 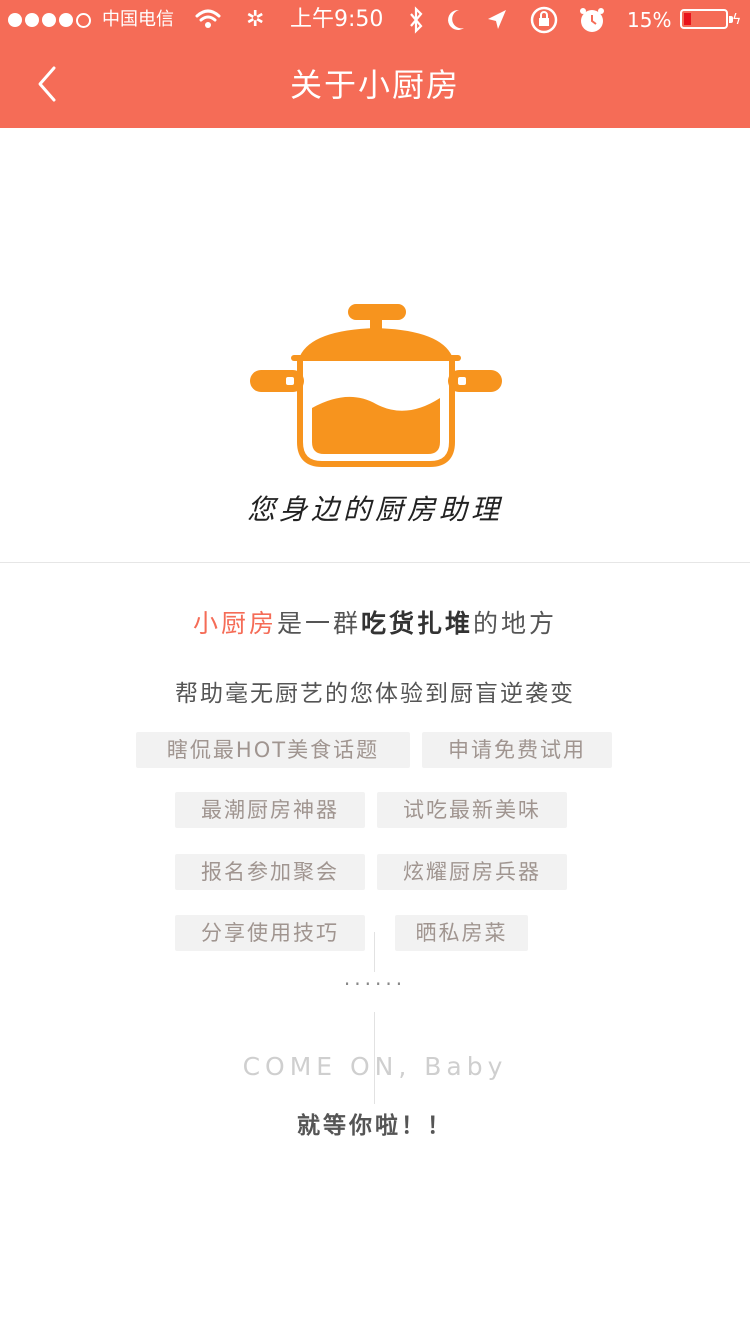 What do you see at coordinates (375, 562) in the screenshot?
I see `section-divider` at bounding box center [375, 562].